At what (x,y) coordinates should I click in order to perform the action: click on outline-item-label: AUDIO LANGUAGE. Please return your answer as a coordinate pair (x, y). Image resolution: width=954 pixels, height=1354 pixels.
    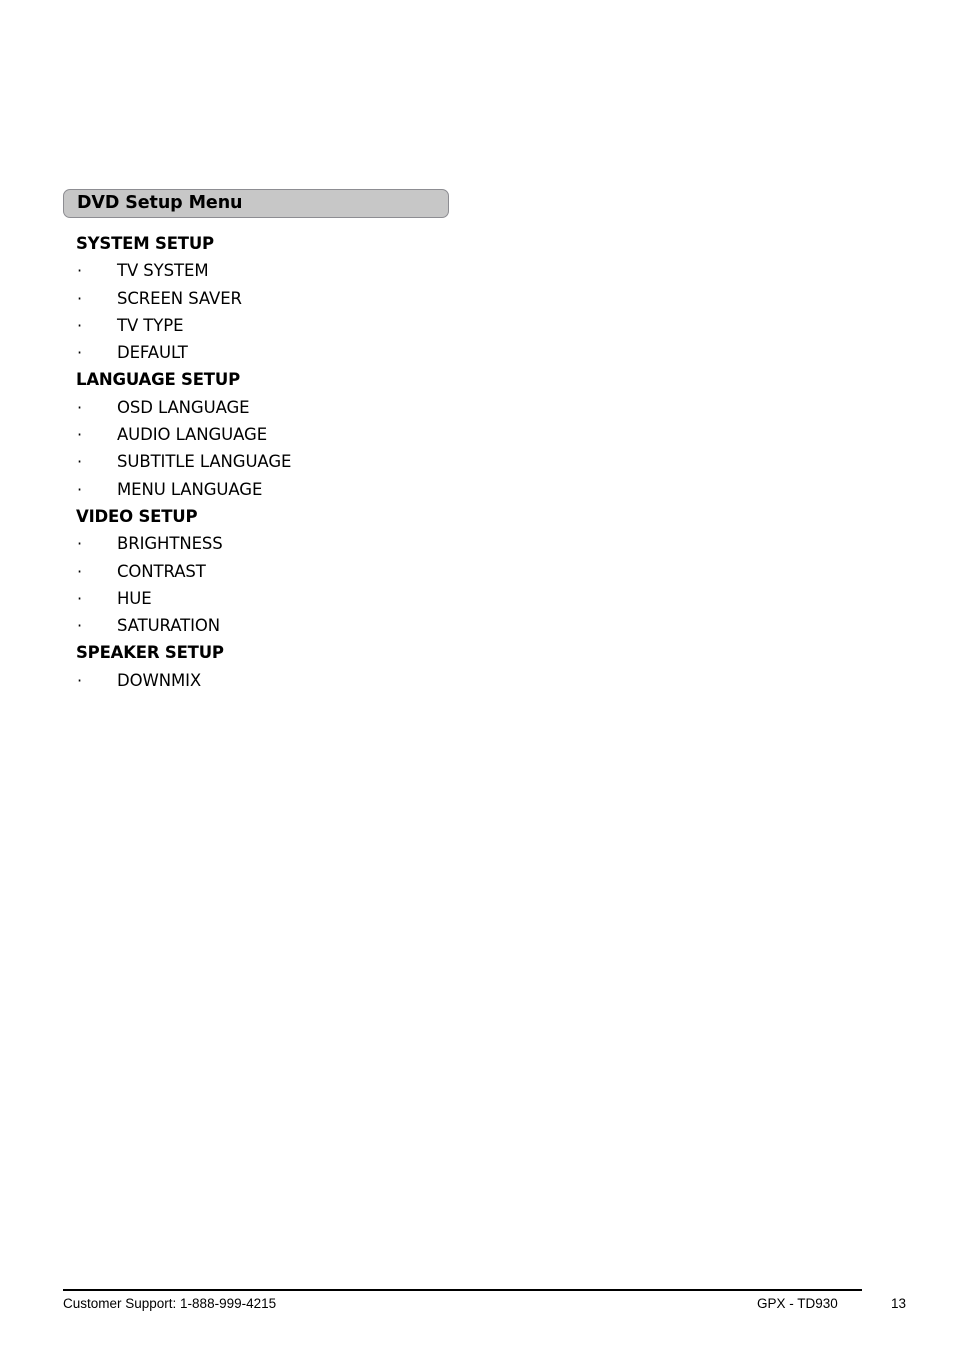
    Looking at the image, I should click on (192, 435).